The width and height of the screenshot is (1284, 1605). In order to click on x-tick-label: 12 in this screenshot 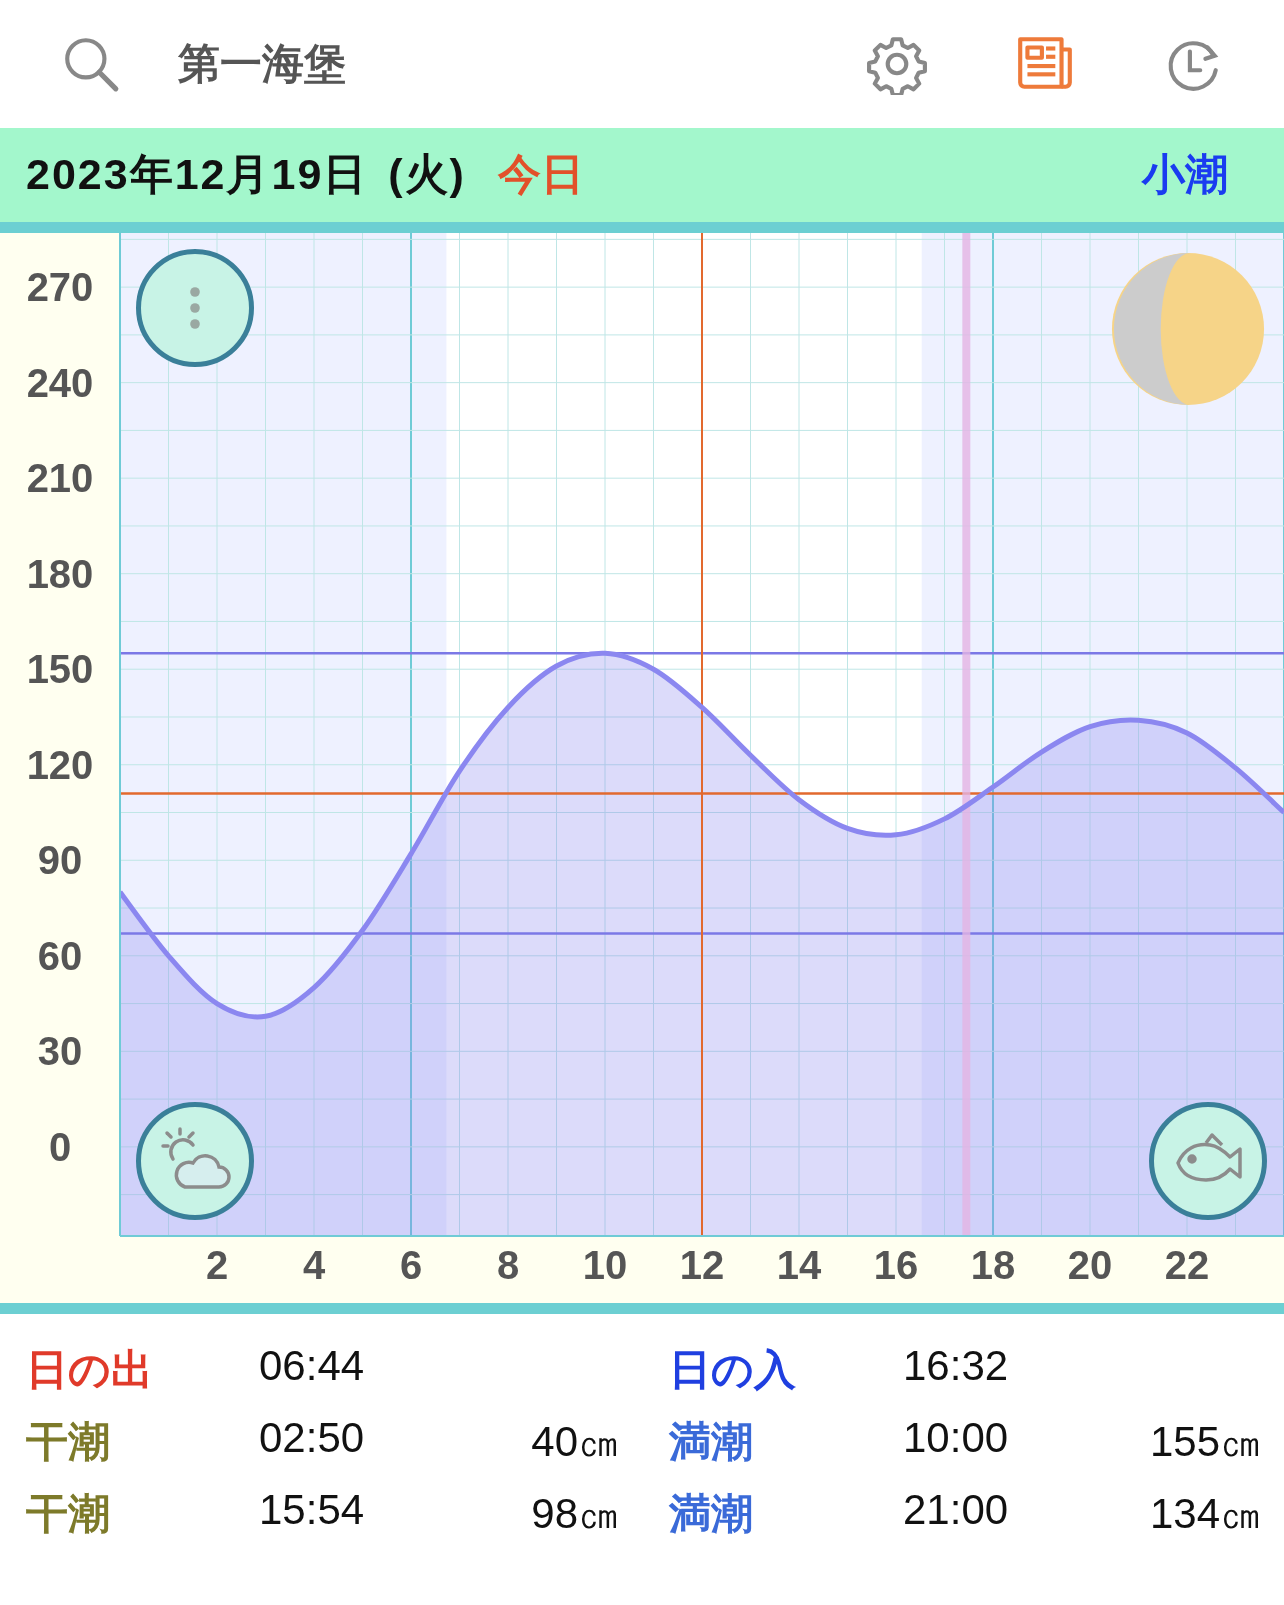, I will do `click(702, 1265)`.